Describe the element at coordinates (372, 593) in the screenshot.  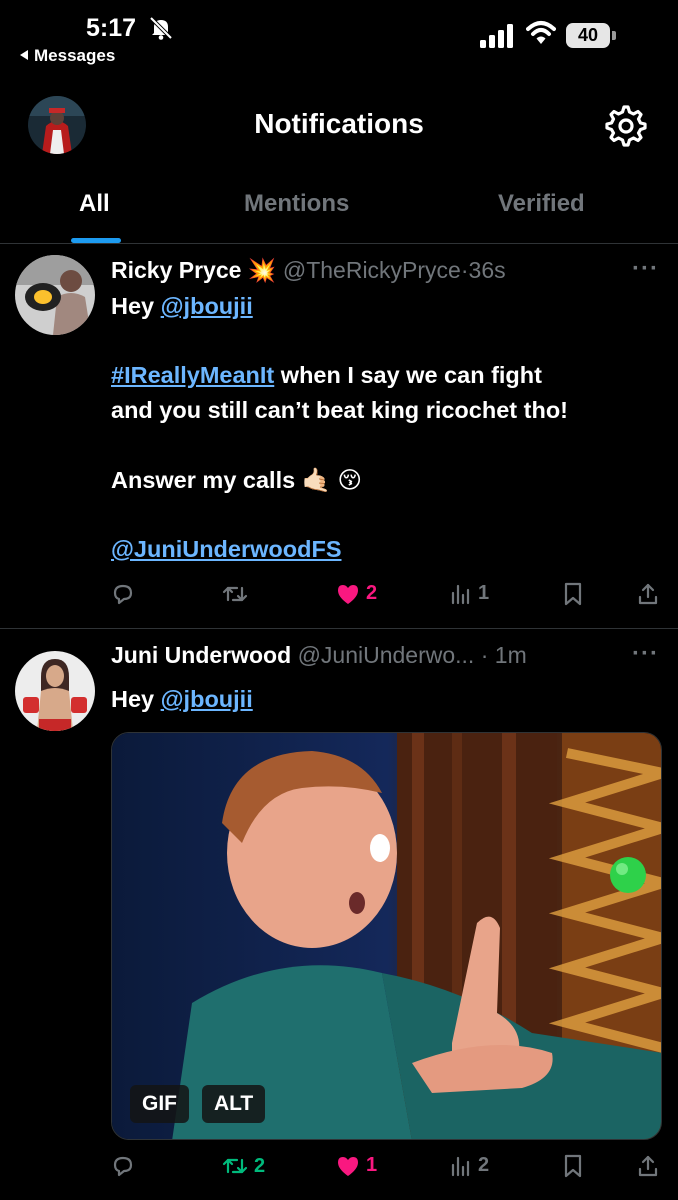
I see `like-count: 2` at that location.